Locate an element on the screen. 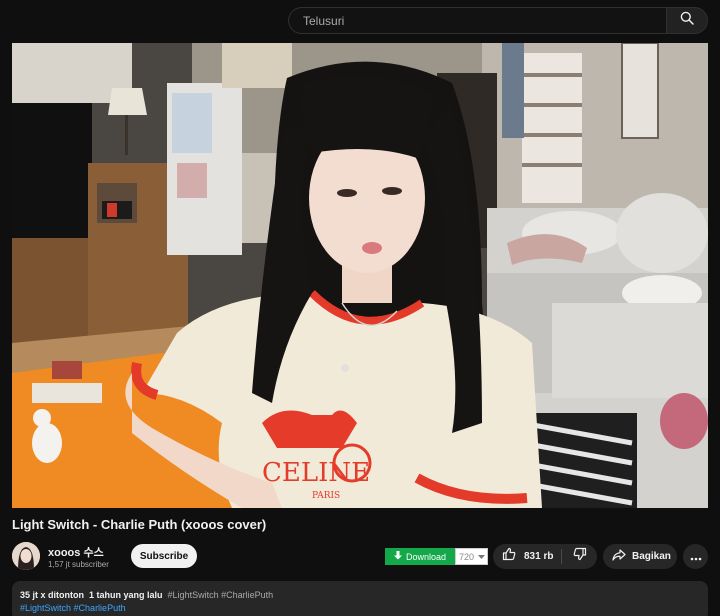 Image resolution: width=720 pixels, height=616 pixels. more-actions-button is located at coordinates (695, 556).